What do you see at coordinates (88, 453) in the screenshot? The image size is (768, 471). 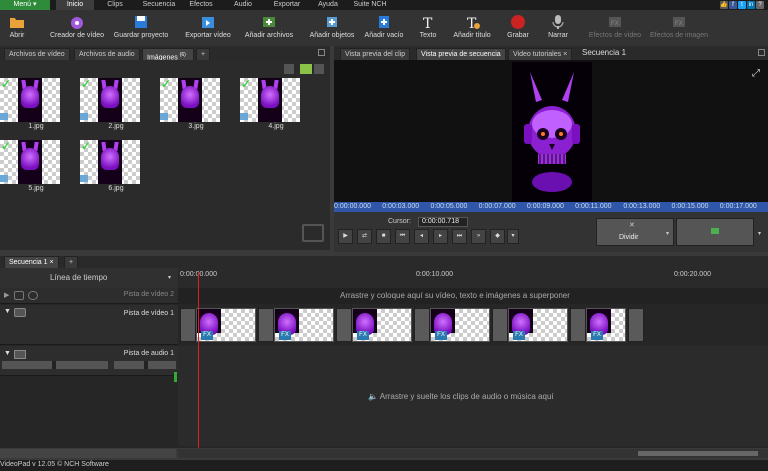 I see `track-header-scrollbar` at bounding box center [88, 453].